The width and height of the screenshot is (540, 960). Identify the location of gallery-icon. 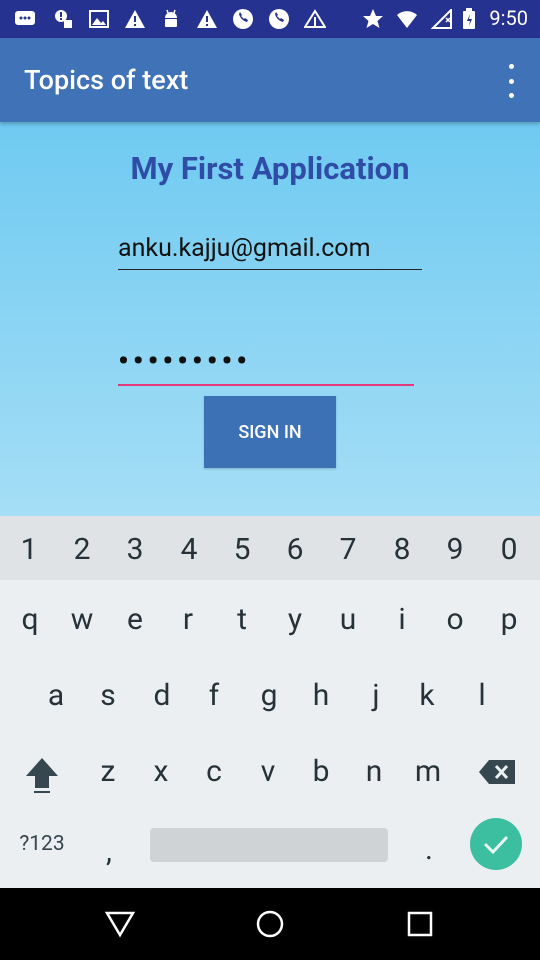
(99, 19).